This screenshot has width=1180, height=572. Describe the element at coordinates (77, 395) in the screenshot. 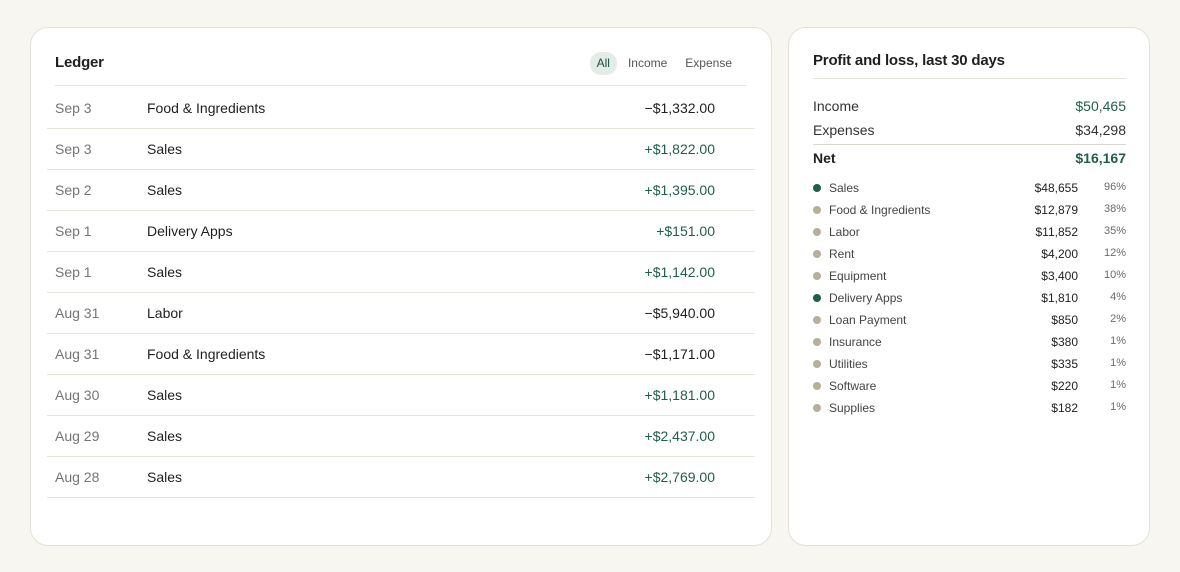

I see `row-date: Aug 30` at that location.